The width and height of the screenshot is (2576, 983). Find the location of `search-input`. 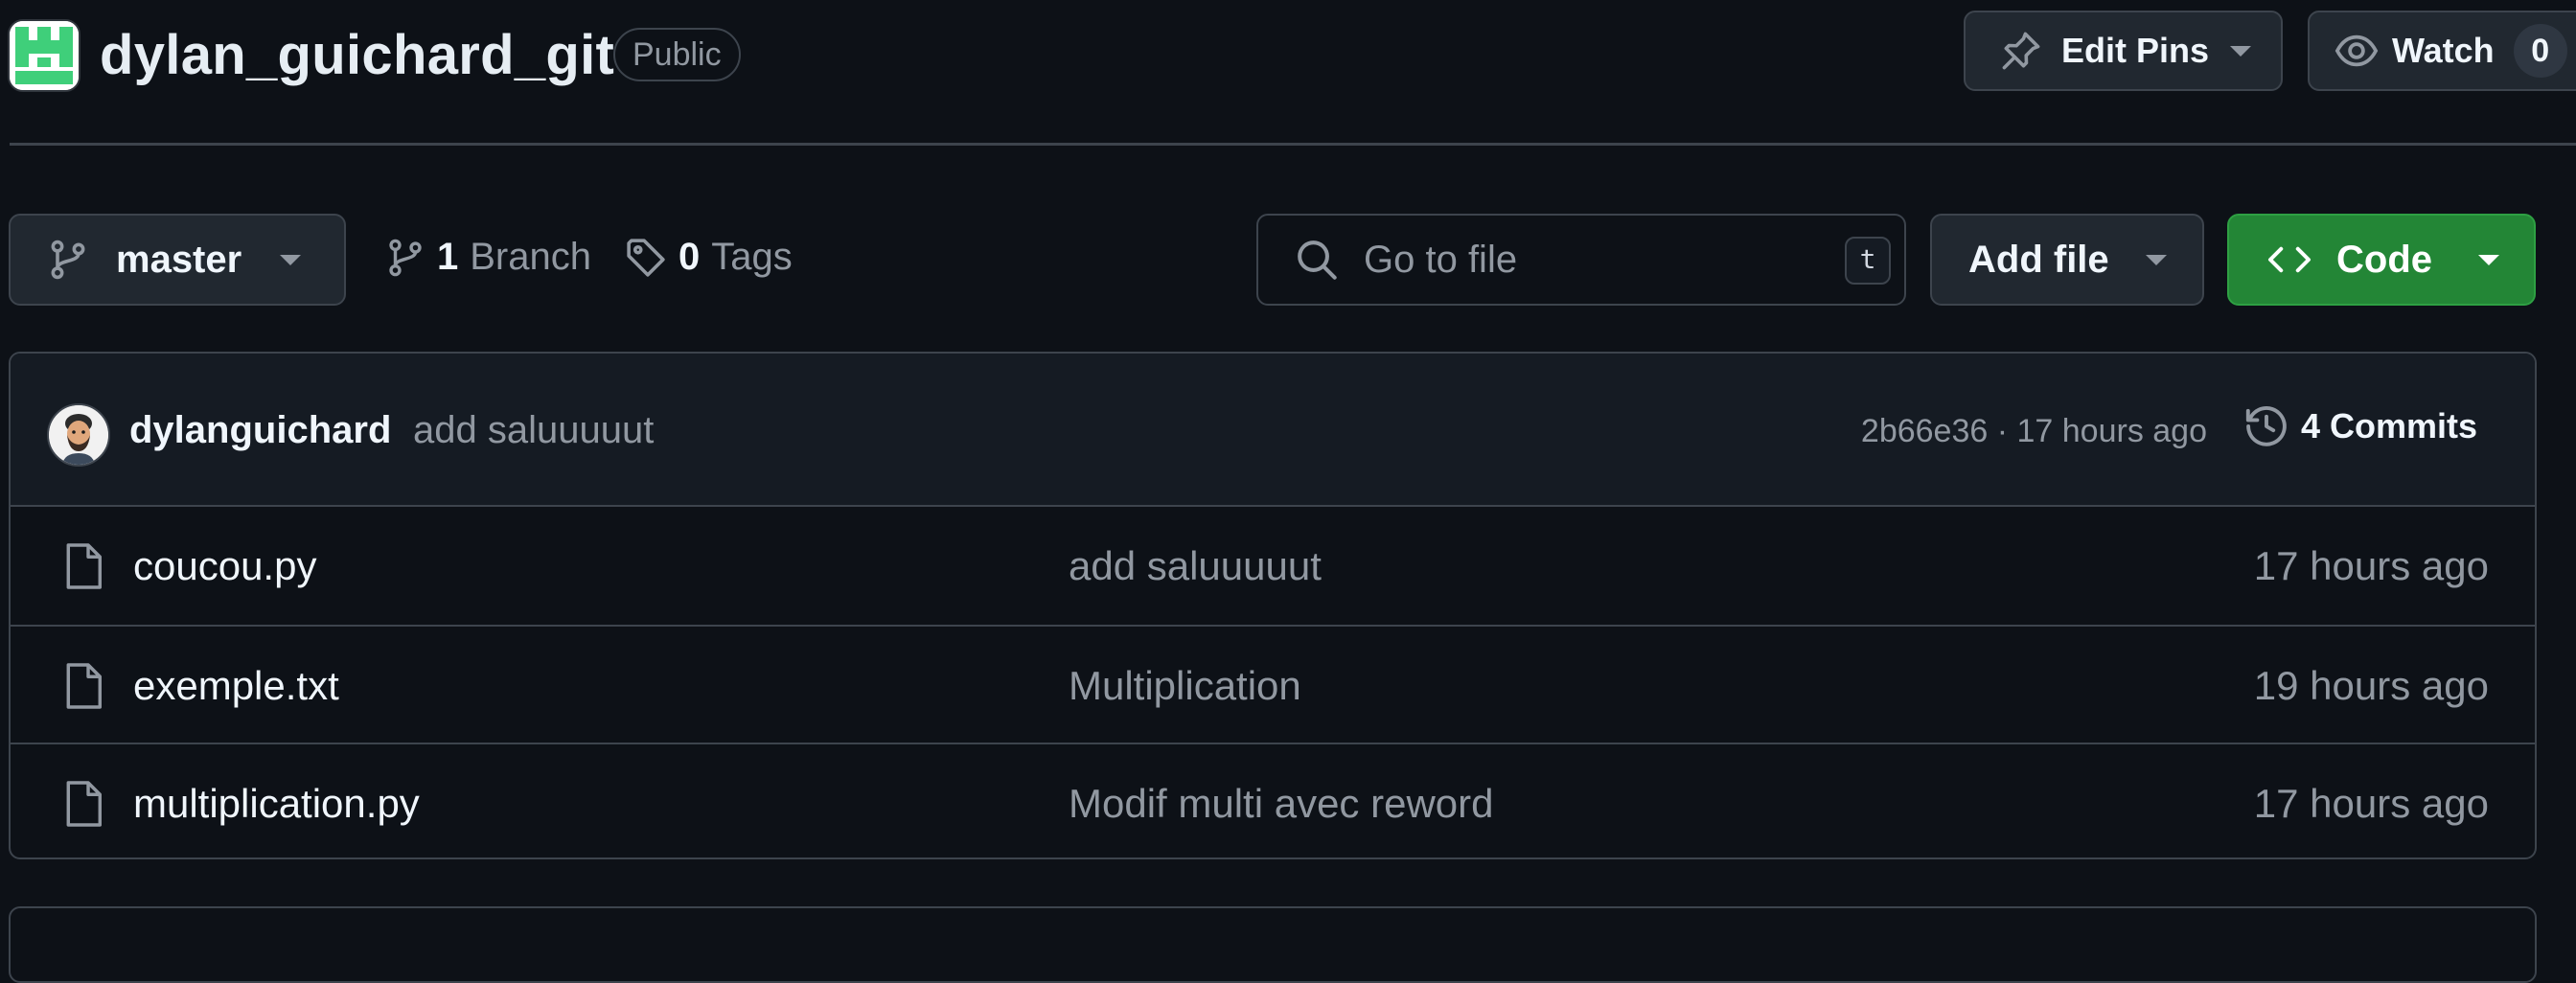

search-input is located at coordinates (1594, 260).